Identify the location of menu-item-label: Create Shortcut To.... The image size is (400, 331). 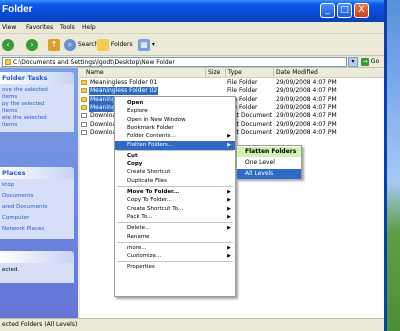
(155, 208).